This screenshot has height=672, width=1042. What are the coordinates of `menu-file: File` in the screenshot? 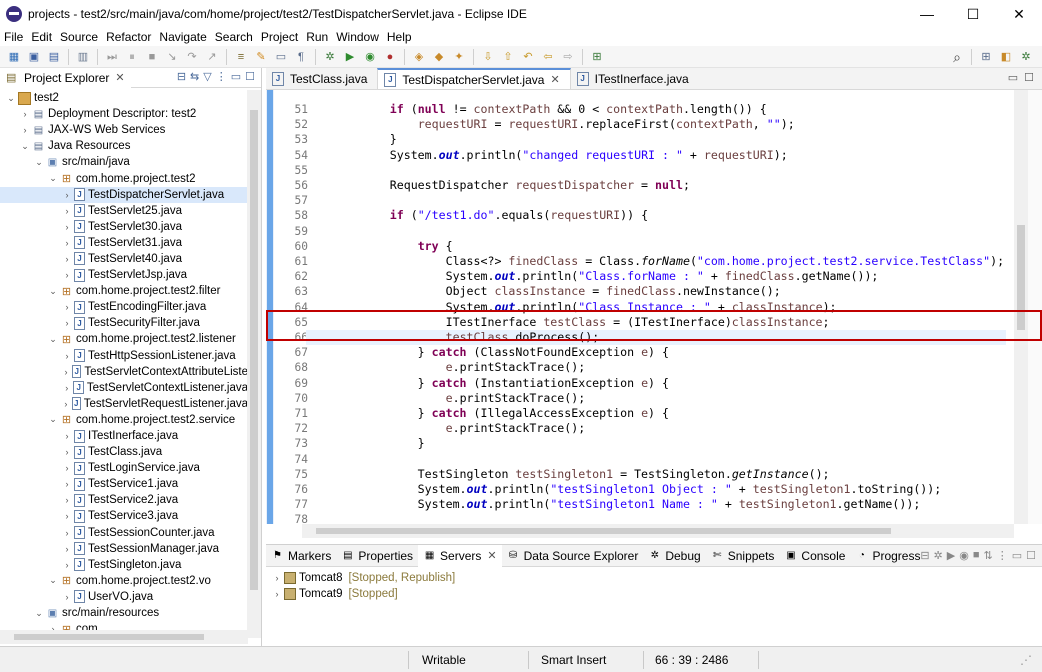 It's located at (13, 37).